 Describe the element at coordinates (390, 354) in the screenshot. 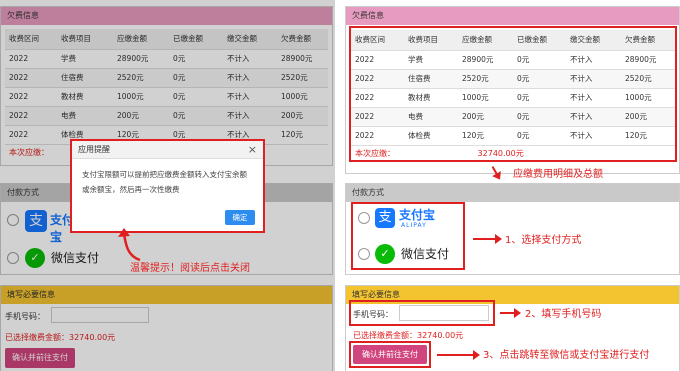

I see `confirm-pay-button: 确认并前往支付` at that location.